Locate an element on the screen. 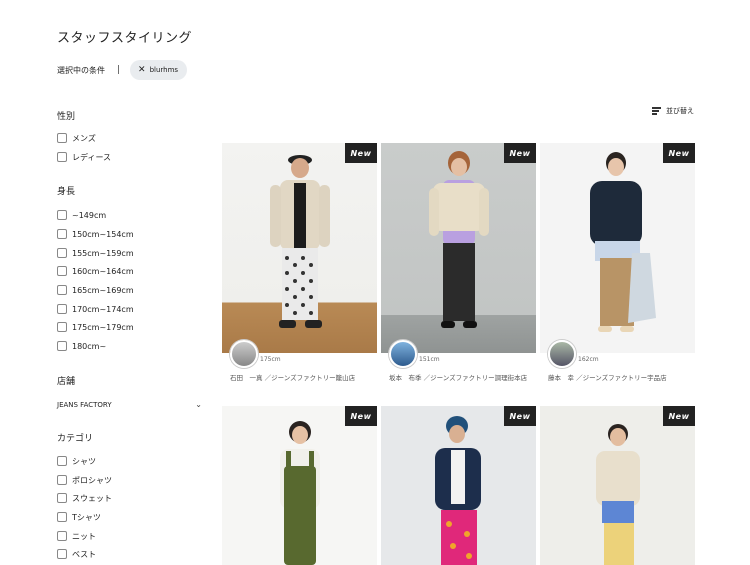 Image resolution: width=750 pixels, height=565 pixels. staff-name-store: 石田 一真 ／ジーンズファクトリー籠山店 is located at coordinates (305, 378).